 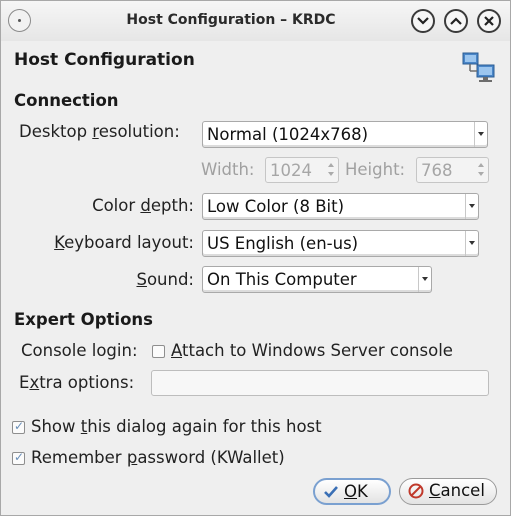 What do you see at coordinates (143, 205) in the screenshot?
I see `color-depth-label: Color depth:` at bounding box center [143, 205].